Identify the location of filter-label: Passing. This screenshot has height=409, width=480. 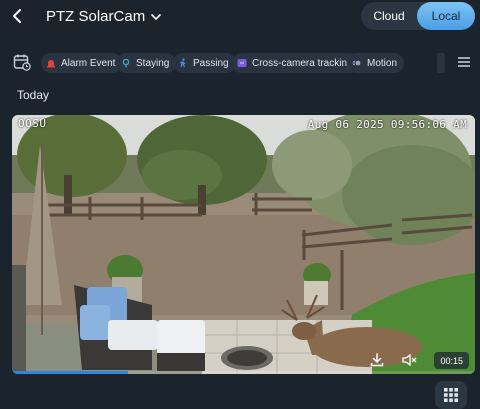
(211, 63).